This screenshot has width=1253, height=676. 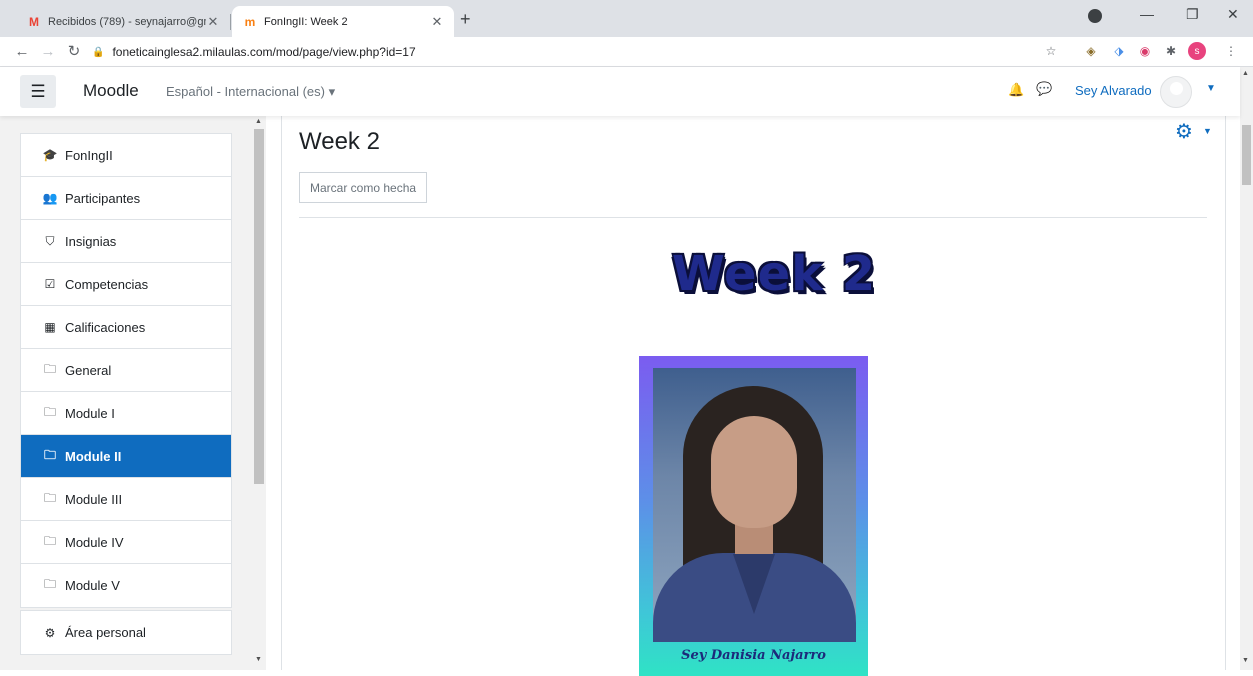 What do you see at coordinates (1091, 51) in the screenshot?
I see `extension-owl-icon: ◈` at bounding box center [1091, 51].